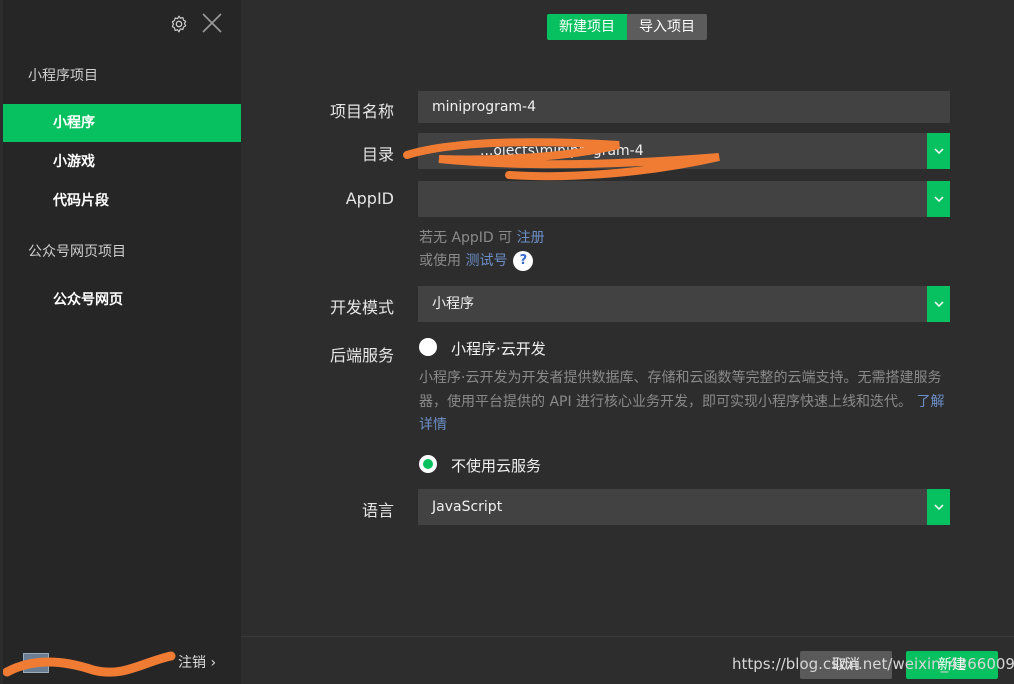 This screenshot has height=684, width=1014. I want to click on project-tabs: 新建项目 导入项目, so click(627, 27).